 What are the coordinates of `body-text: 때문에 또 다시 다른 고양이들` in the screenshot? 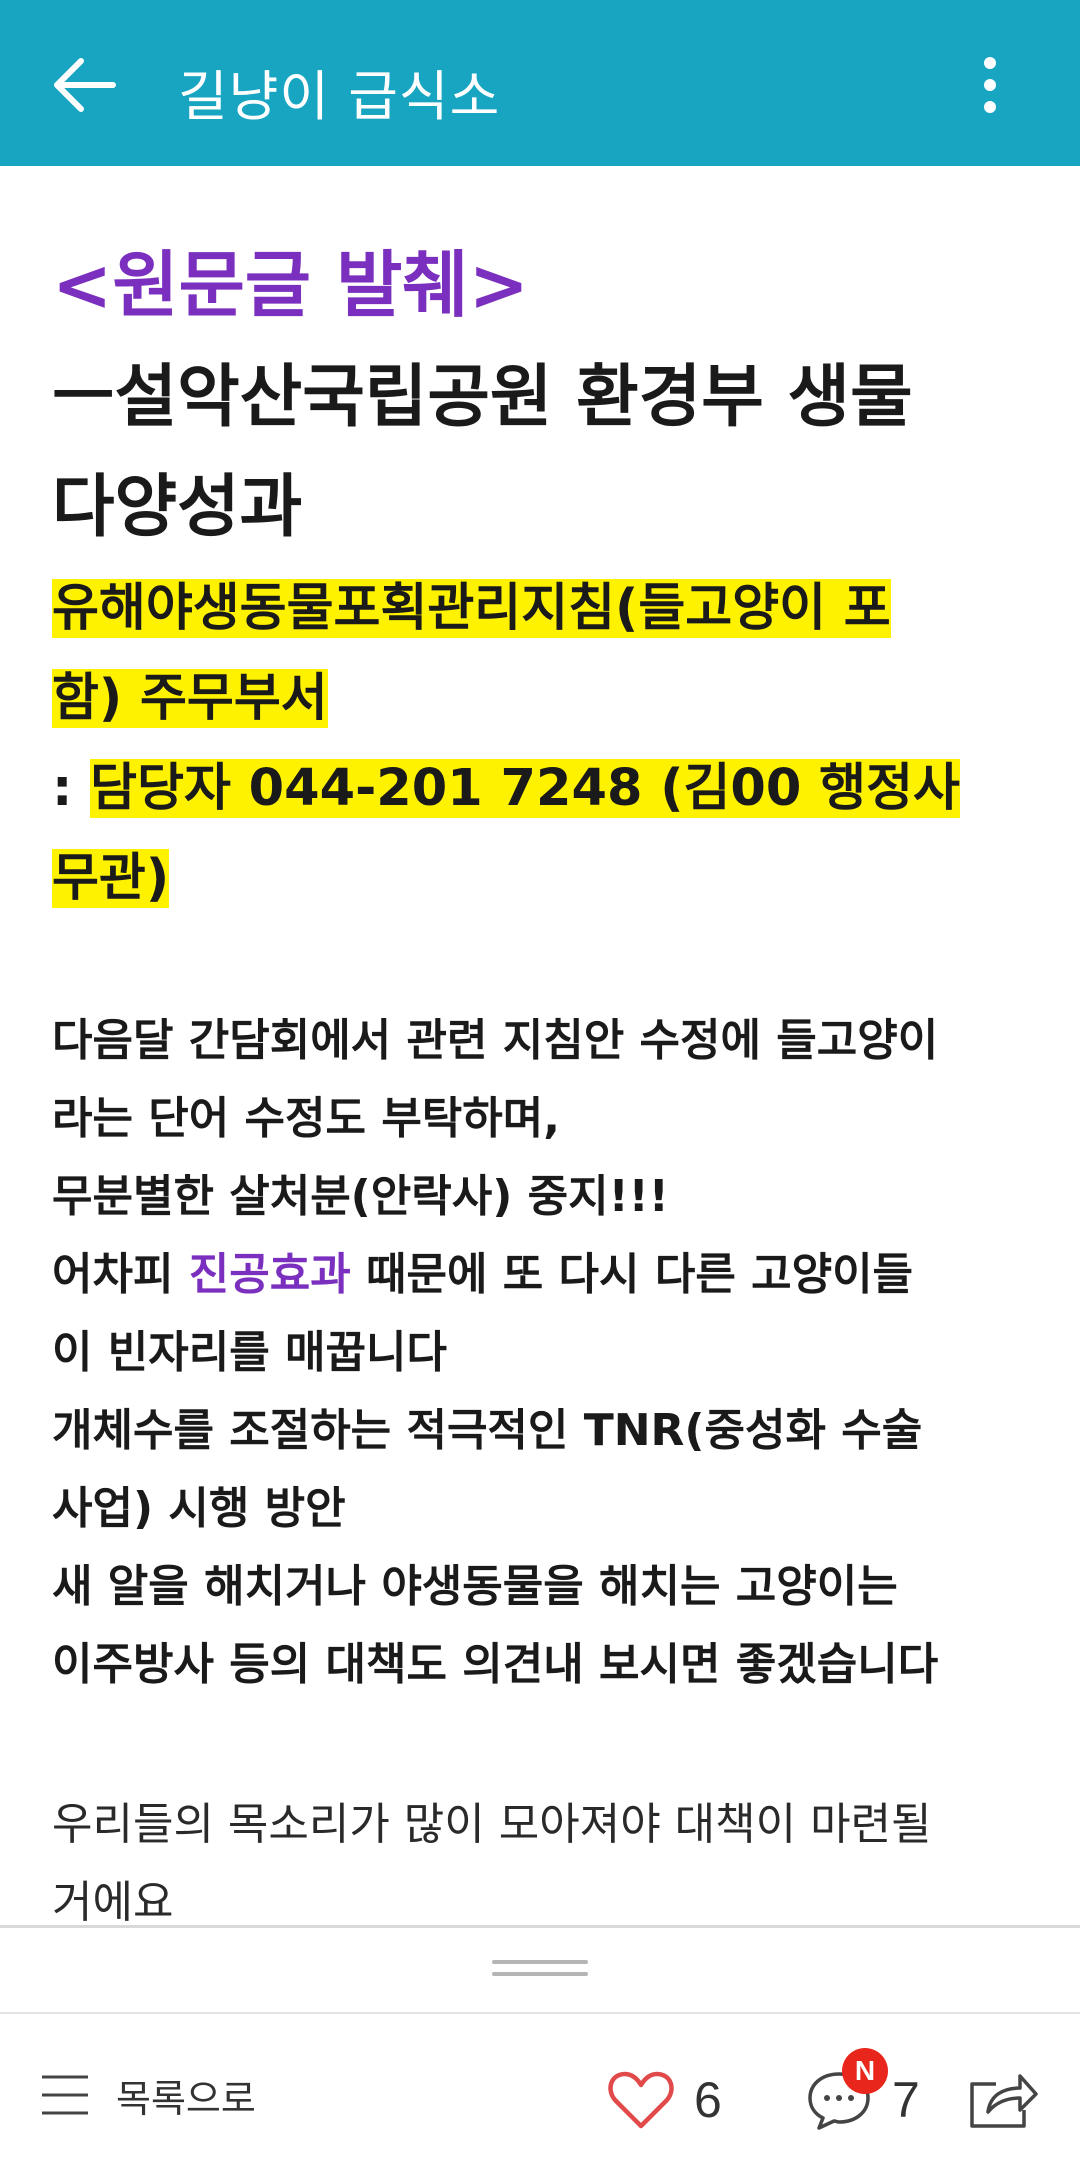 It's located at (632, 1274).